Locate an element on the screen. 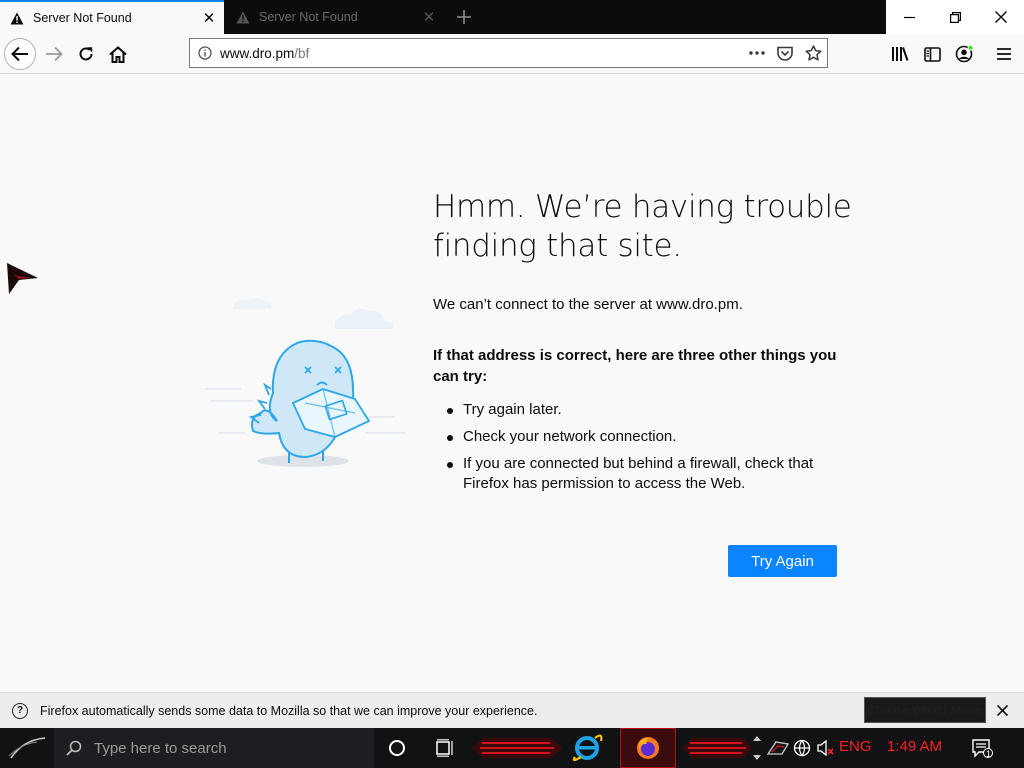 This screenshot has width=1024, height=768. cortana-button is located at coordinates (397, 748).